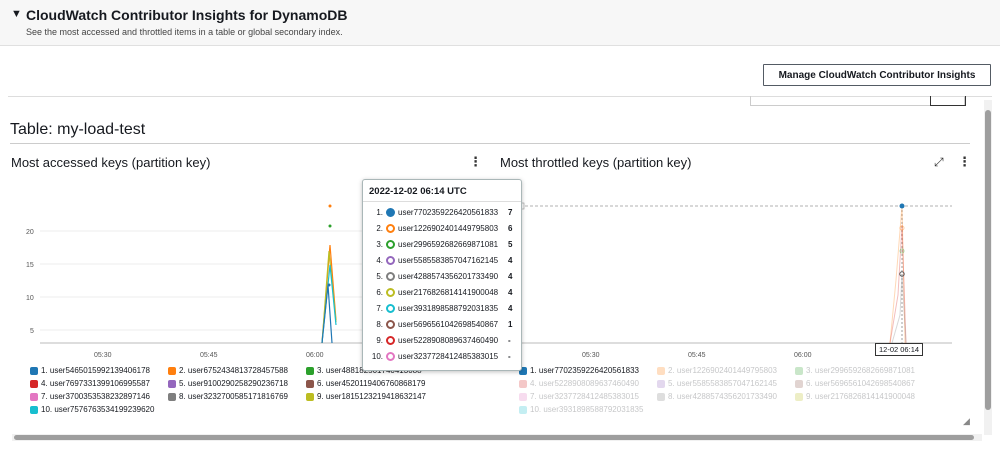  What do you see at coordinates (371, 383) in the screenshot?
I see `legend-label: 6. user4520119406760868179` at bounding box center [371, 383].